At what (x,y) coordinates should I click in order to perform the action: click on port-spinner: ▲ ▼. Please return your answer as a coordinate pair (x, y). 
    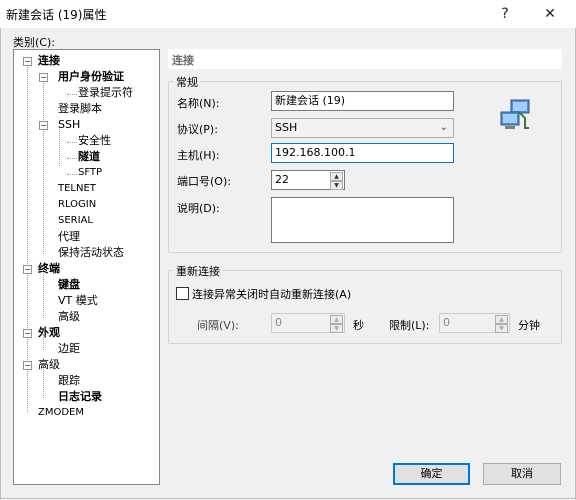
    Looking at the image, I should click on (336, 181).